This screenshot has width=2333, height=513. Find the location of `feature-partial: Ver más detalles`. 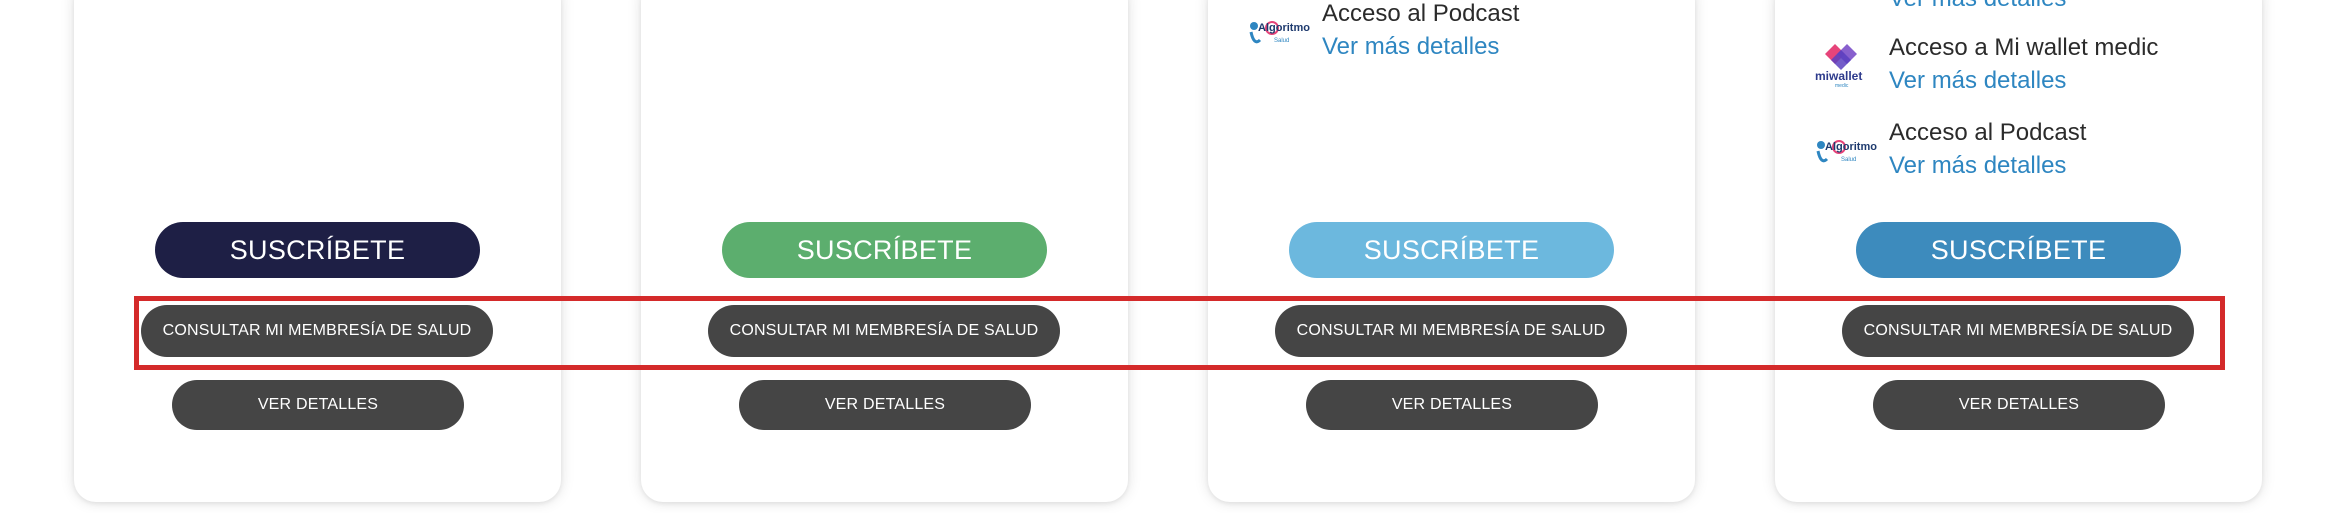

feature-partial: Ver más detalles is located at coordinates (2031, 10).